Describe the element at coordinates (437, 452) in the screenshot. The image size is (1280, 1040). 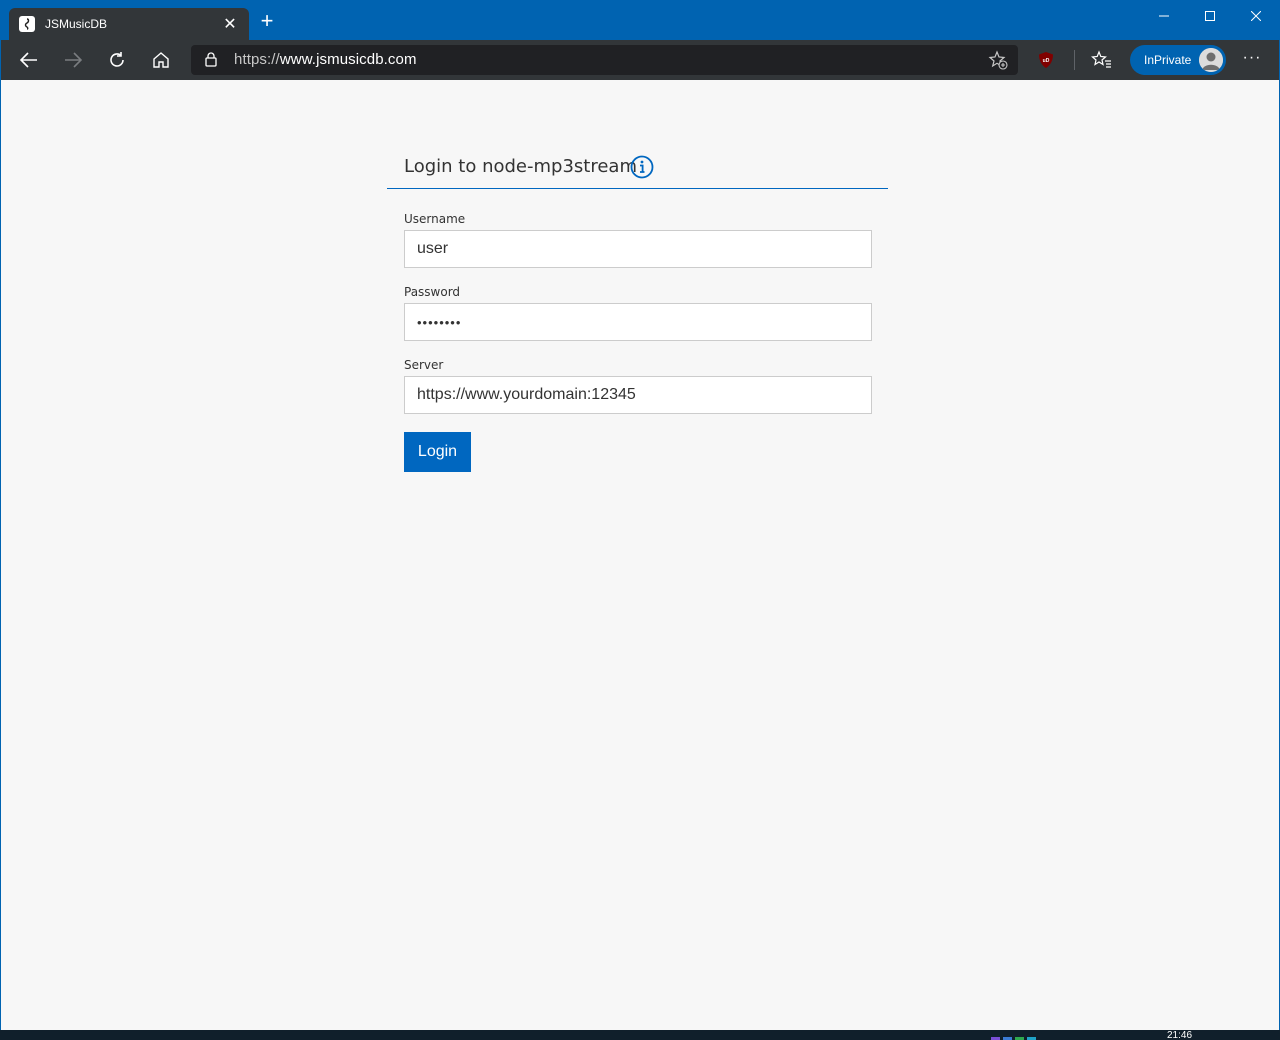
I see `login-button: Login` at that location.